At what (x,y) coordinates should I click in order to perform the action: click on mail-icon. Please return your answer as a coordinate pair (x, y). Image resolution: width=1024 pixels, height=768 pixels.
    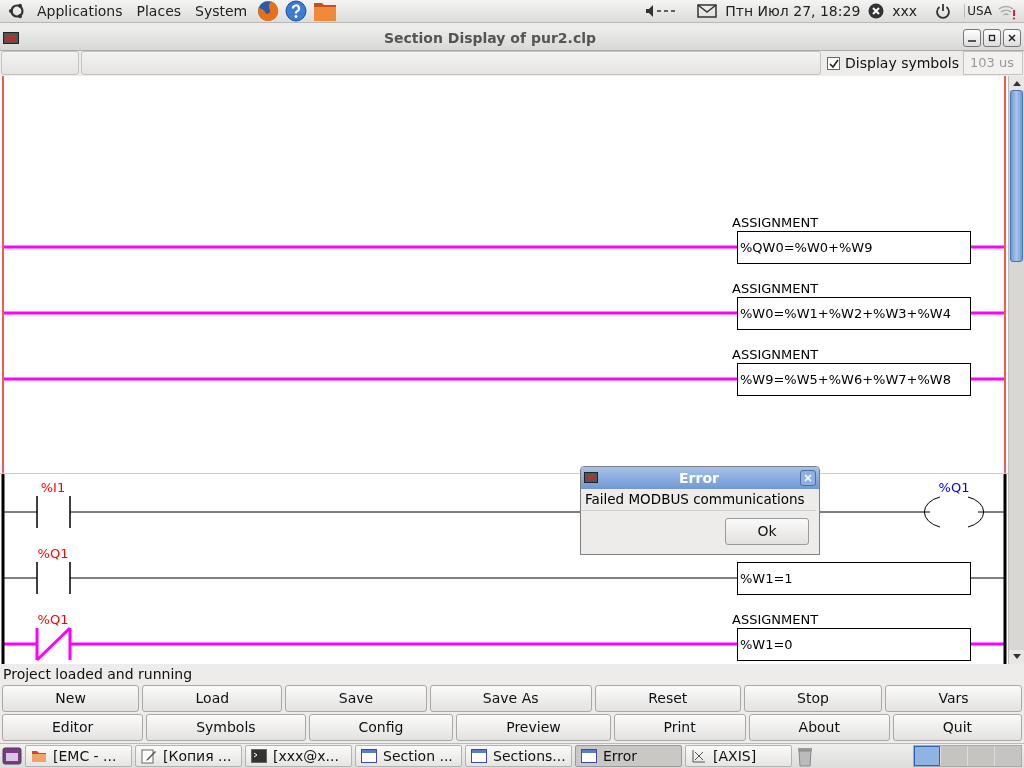
    Looking at the image, I should click on (707, 11).